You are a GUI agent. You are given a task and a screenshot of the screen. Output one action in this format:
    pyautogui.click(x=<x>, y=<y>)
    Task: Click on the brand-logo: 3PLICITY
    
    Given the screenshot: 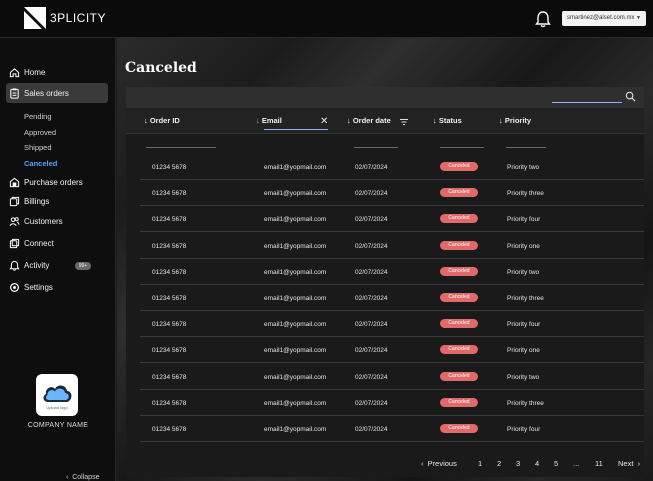 What is the action you would take?
    pyautogui.click(x=65, y=18)
    